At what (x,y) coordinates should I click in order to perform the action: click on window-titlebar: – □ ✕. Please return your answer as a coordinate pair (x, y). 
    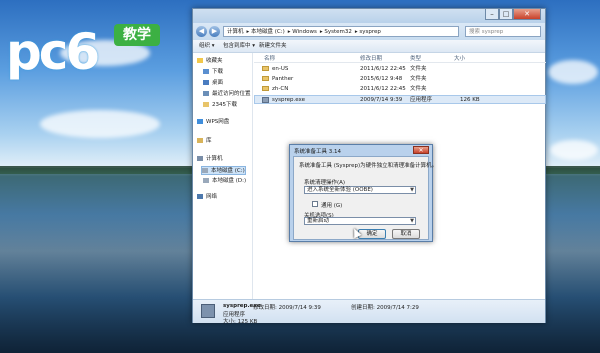
    Looking at the image, I should click on (369, 16).